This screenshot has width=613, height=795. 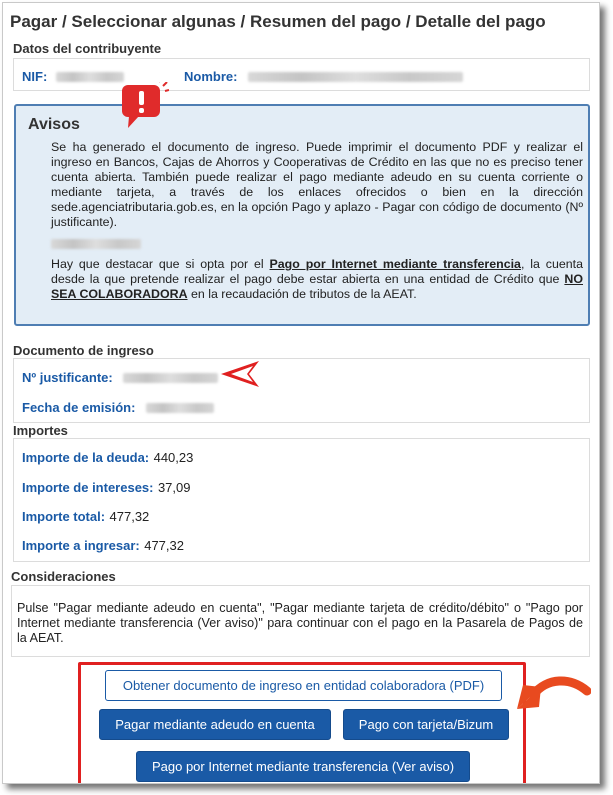 I want to click on curved-arrow-icon, so click(x=554, y=692).